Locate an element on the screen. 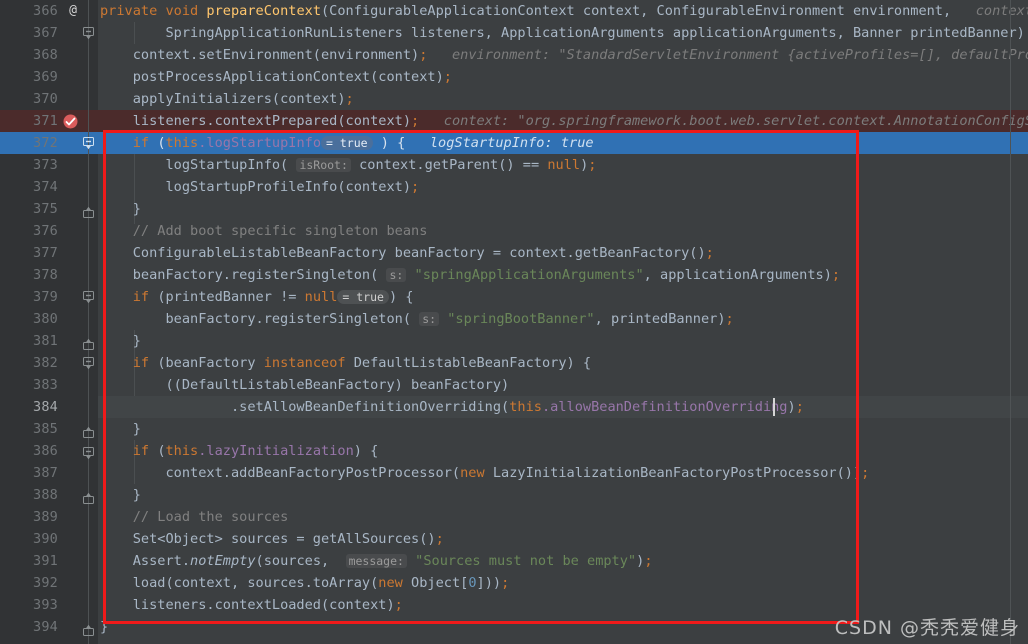 The width and height of the screenshot is (1028, 644). line-number: 367 is located at coordinates (45, 33).